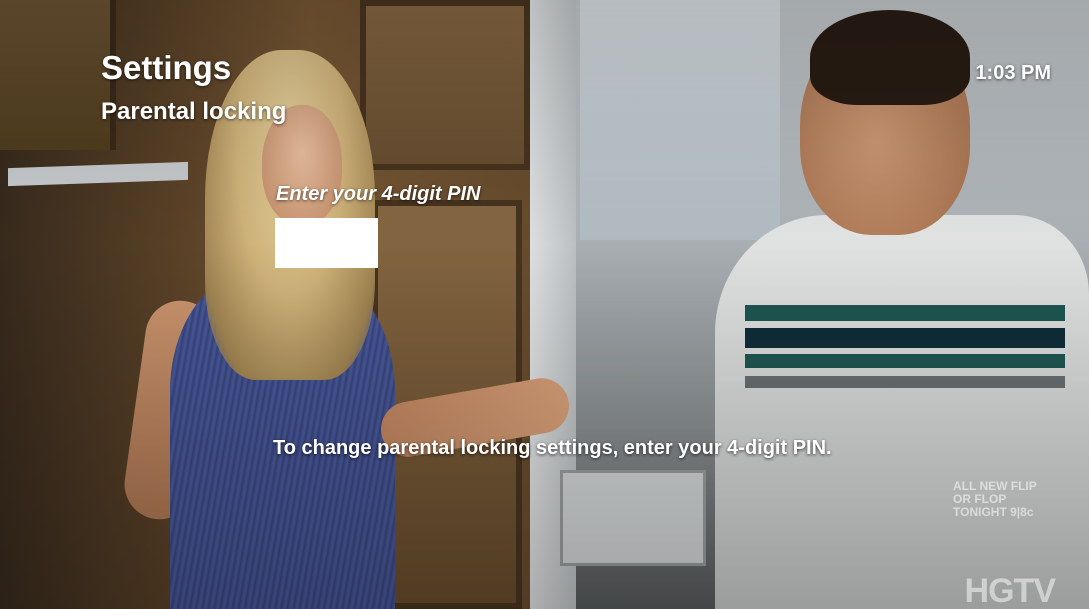  What do you see at coordinates (1013, 73) in the screenshot?
I see `clock: 1:03 PM` at bounding box center [1013, 73].